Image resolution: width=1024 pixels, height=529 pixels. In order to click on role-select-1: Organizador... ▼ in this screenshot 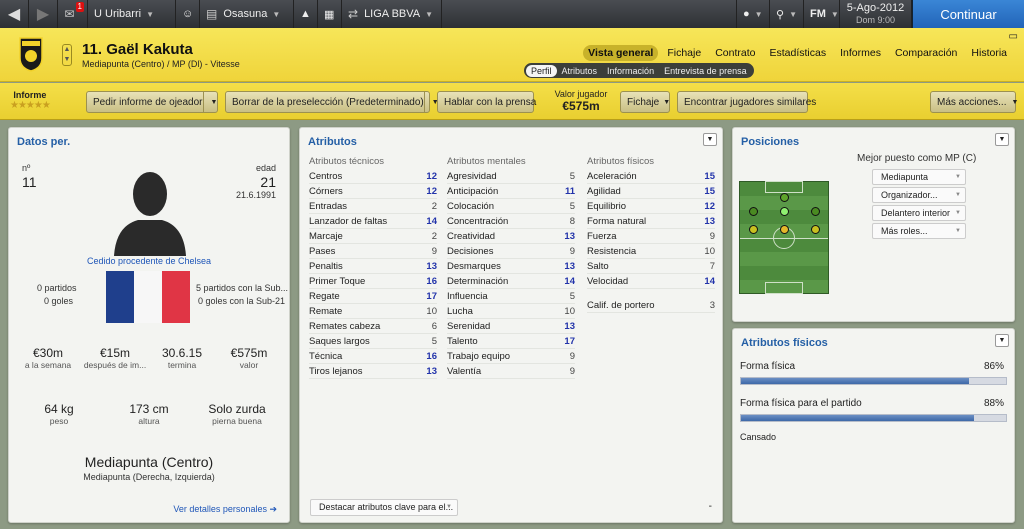, I will do `click(919, 195)`.